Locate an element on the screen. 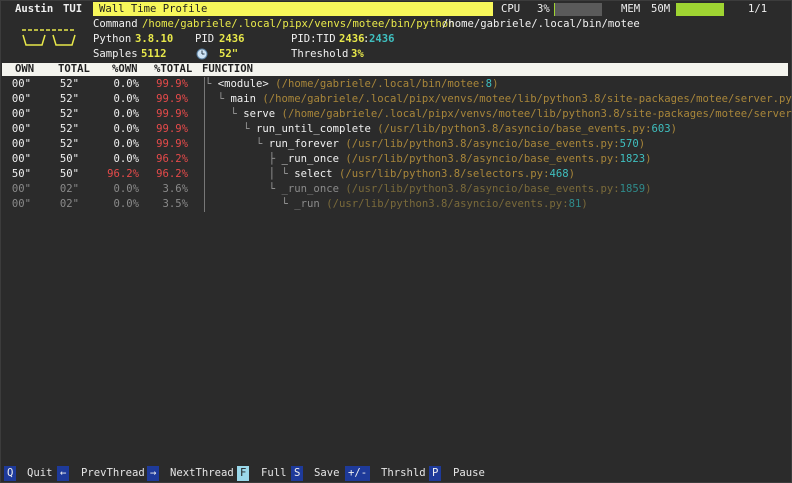 This screenshot has height=483, width=792. source-path: /usr/lib/python3.8/asyncio/events.py is located at coordinates (447, 204).